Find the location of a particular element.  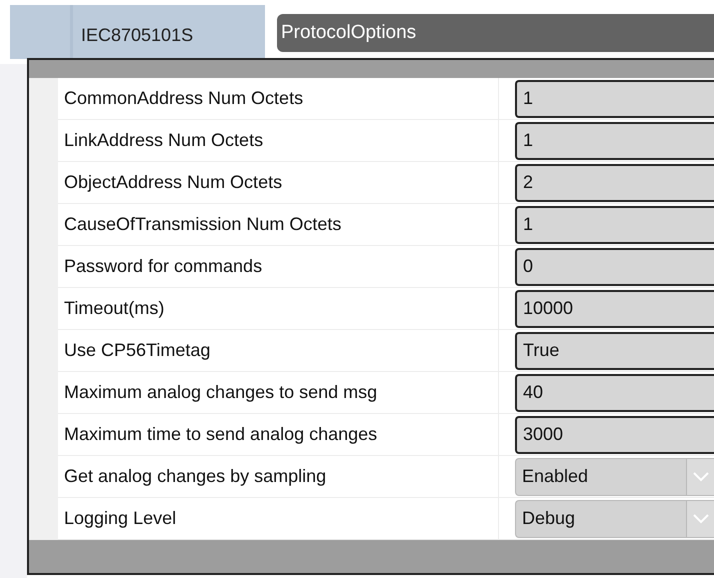

property-label: Logging Level is located at coordinates (278, 518).